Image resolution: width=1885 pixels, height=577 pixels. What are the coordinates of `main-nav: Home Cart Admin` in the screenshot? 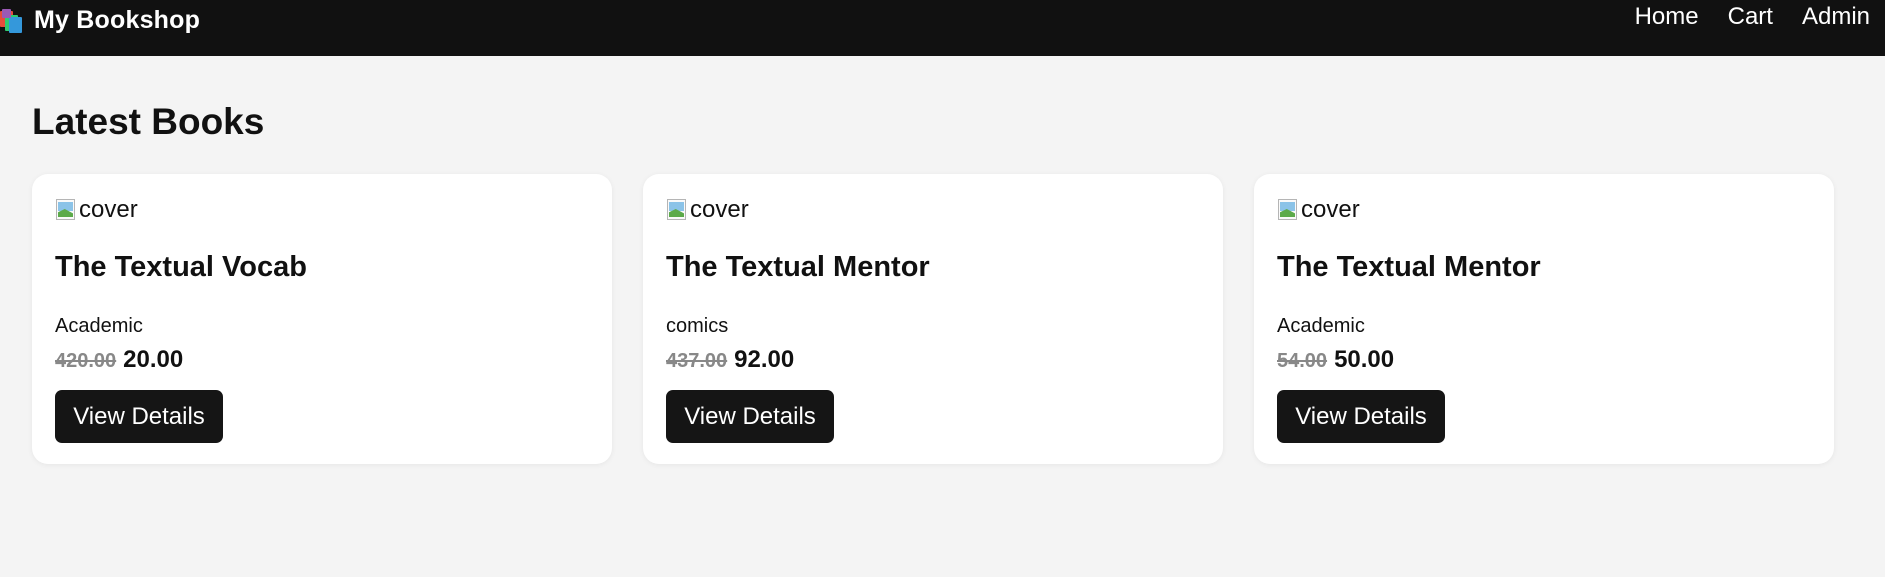 It's located at (1752, 17).